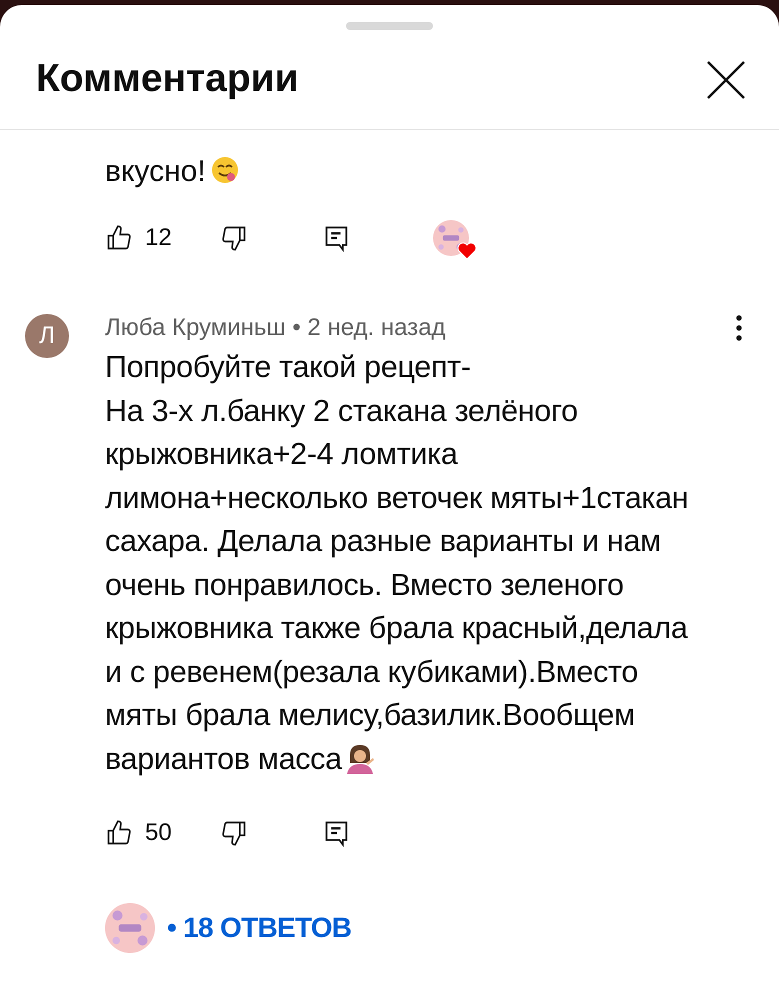 The height and width of the screenshot is (1000, 779). What do you see at coordinates (365, 585) in the screenshot?
I see `comment-text: очень понравилось. Вместо зеленого` at bounding box center [365, 585].